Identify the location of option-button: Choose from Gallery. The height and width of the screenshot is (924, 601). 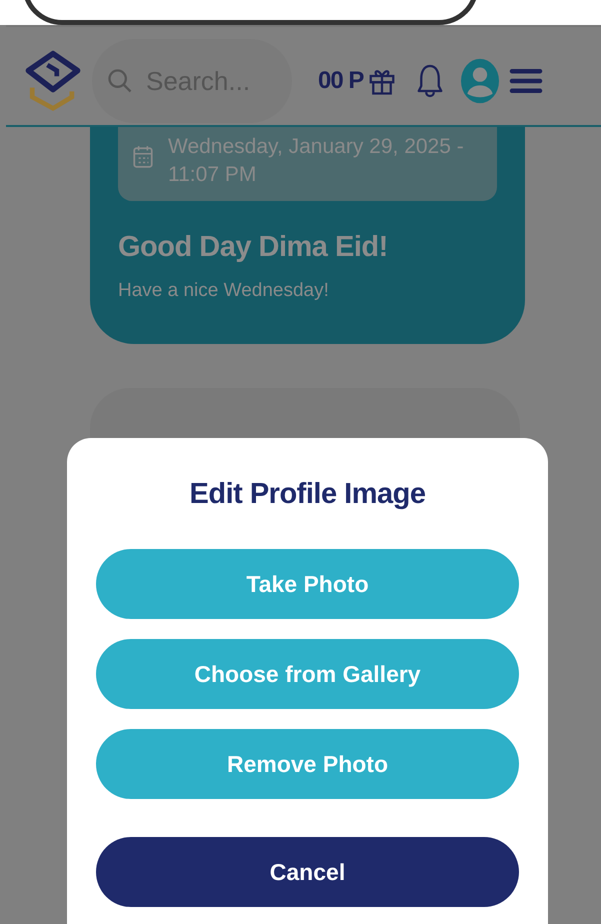
(307, 674).